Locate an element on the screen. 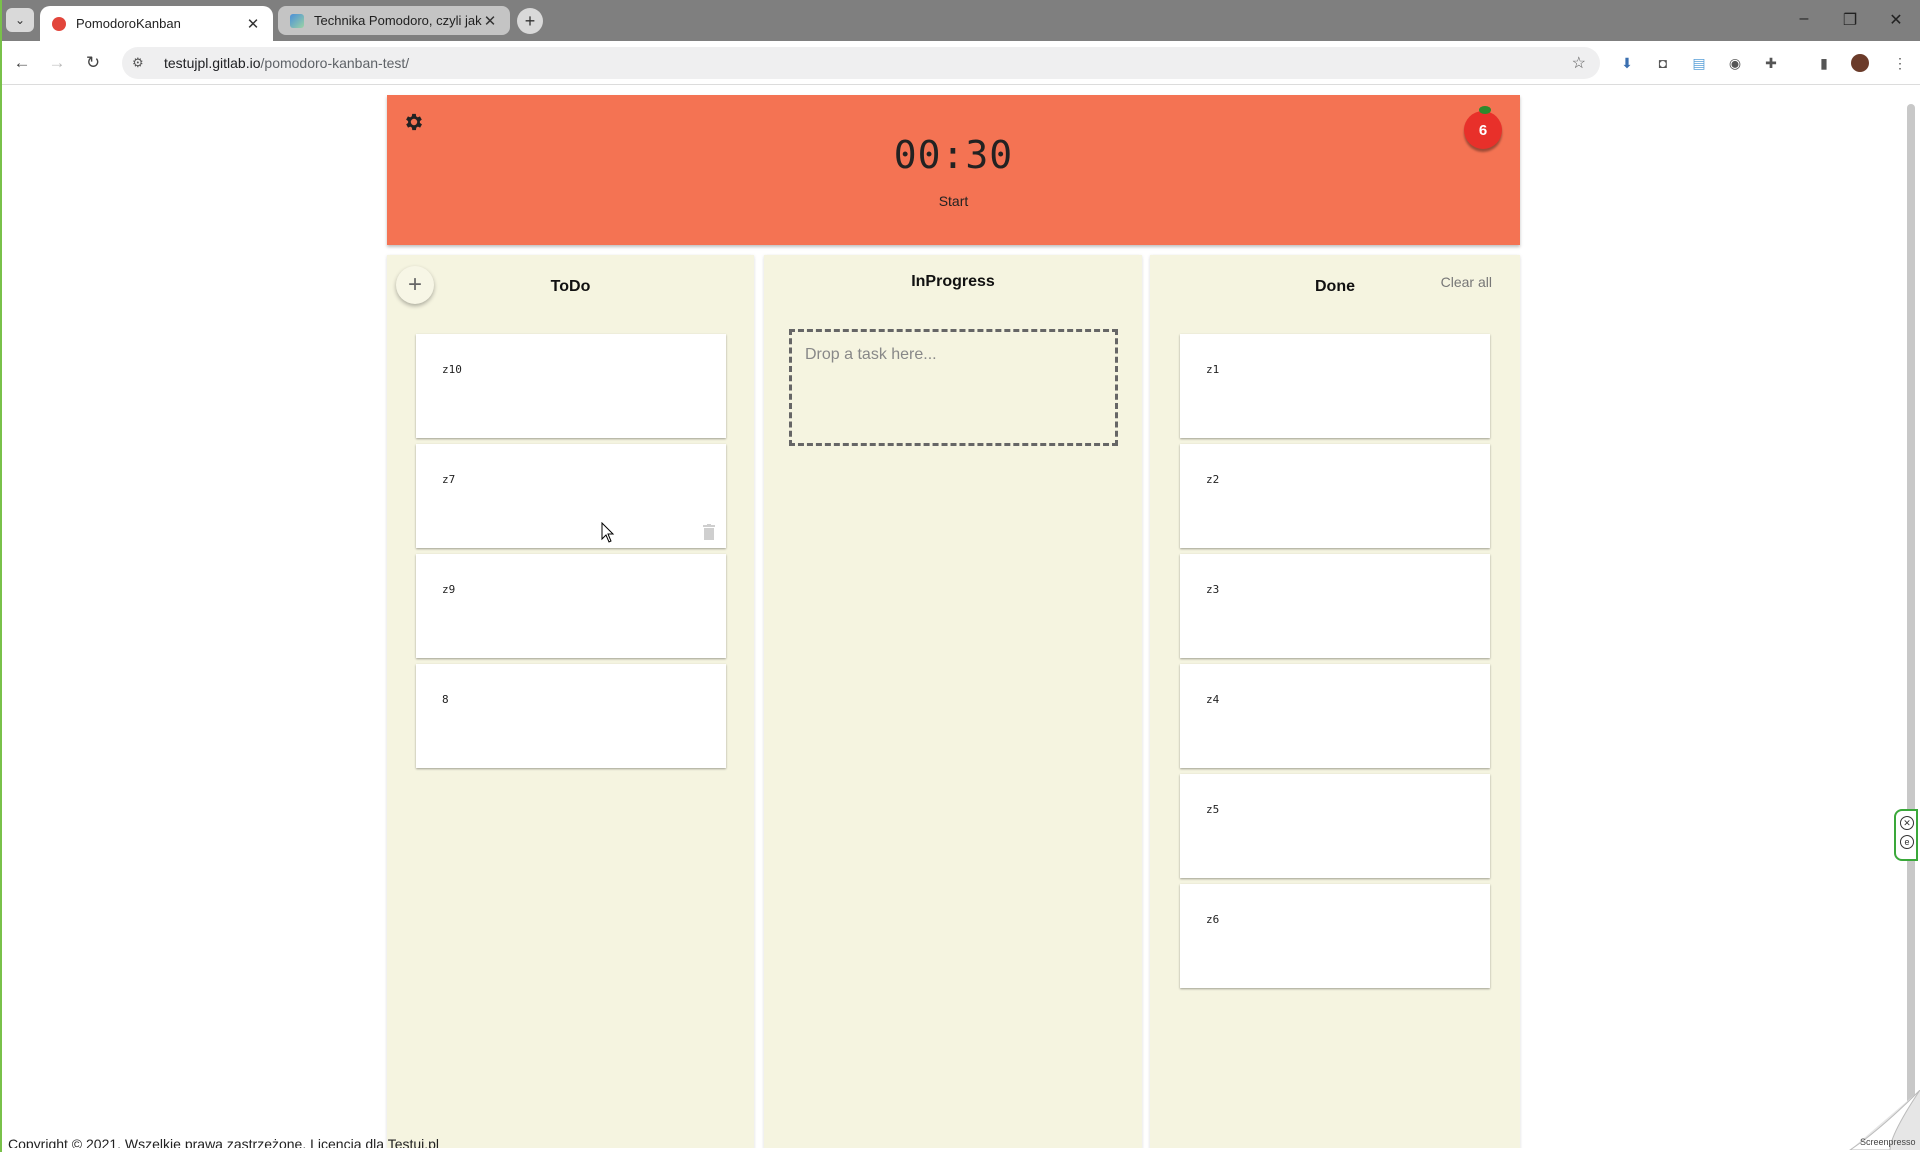 This screenshot has height=1152, width=1920. extensions-puzzle-icon: ✚ is located at coordinates (1771, 63).